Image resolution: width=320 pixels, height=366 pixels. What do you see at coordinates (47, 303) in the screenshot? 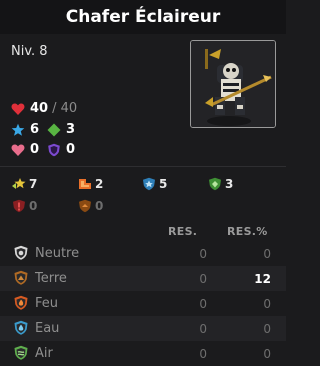
I see `resistance-name: Feu` at bounding box center [47, 303].